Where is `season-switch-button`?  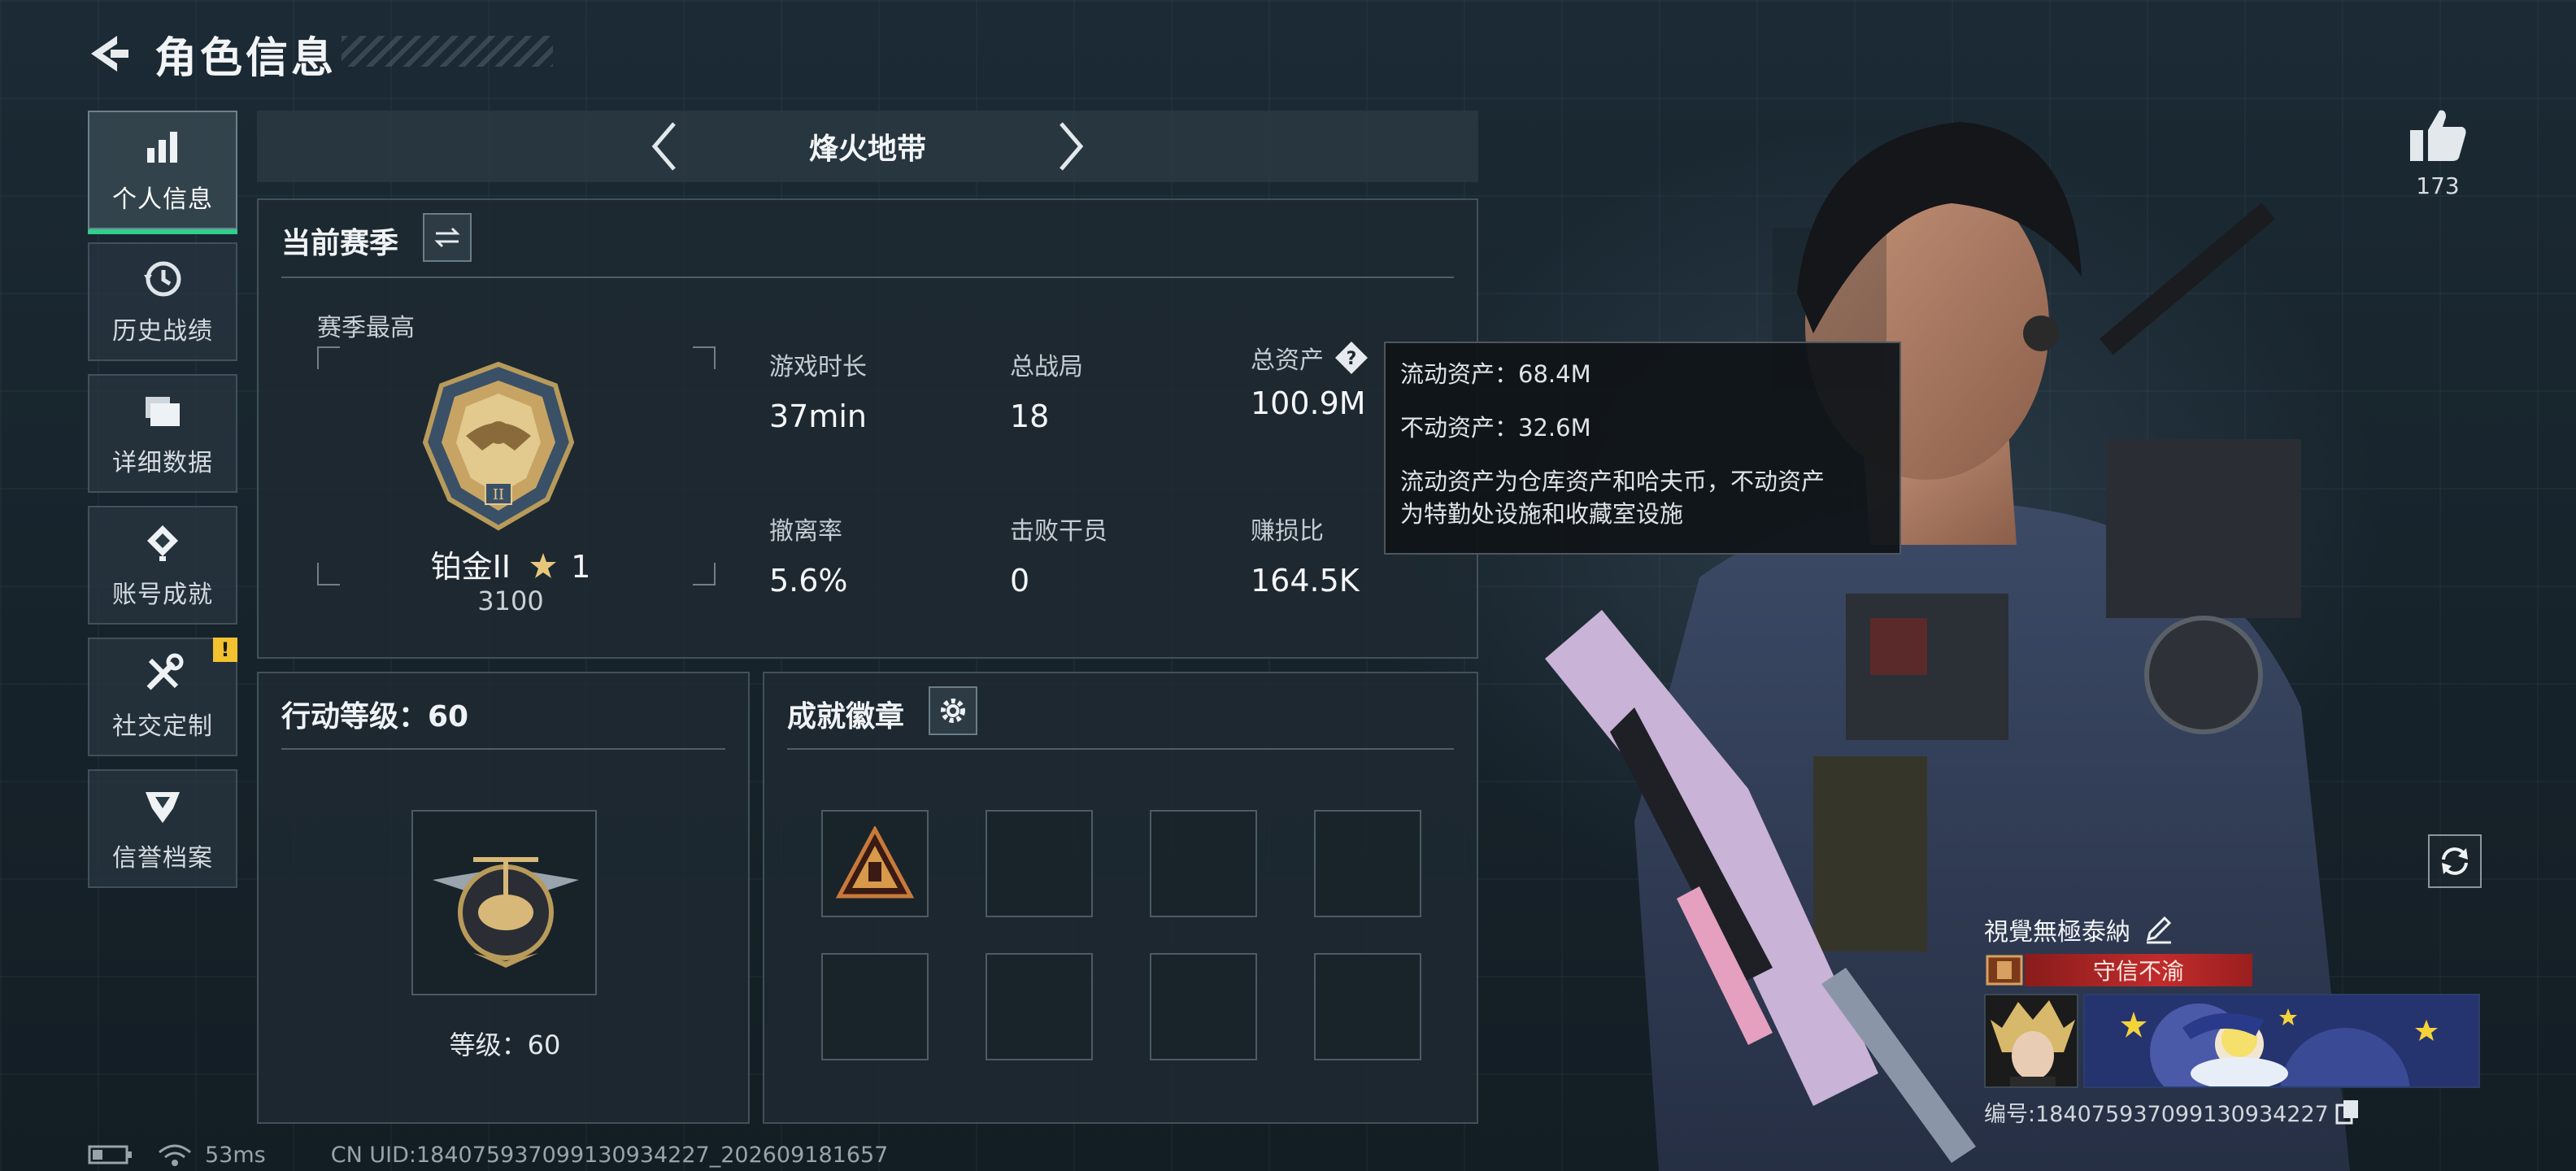 season-switch-button is located at coordinates (447, 237).